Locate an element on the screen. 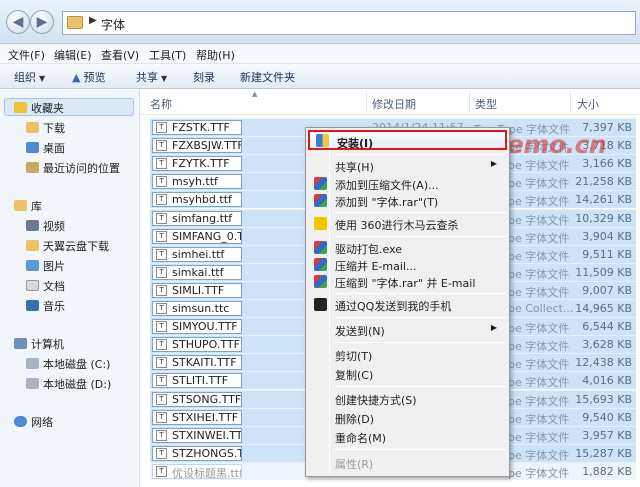  organize-button: 组织 ▼ is located at coordinates (29, 77).